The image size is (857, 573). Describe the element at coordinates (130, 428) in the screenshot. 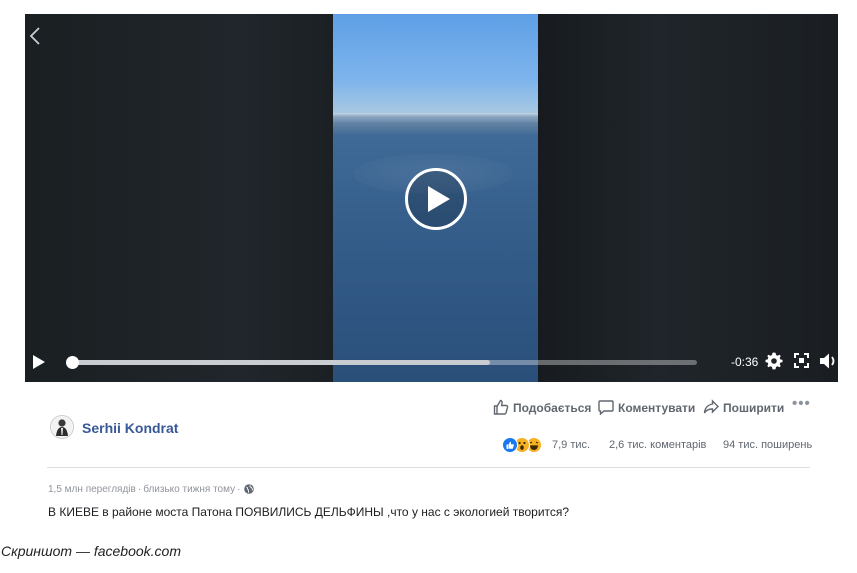

I see `author-name: Serhii Kondrat` at that location.